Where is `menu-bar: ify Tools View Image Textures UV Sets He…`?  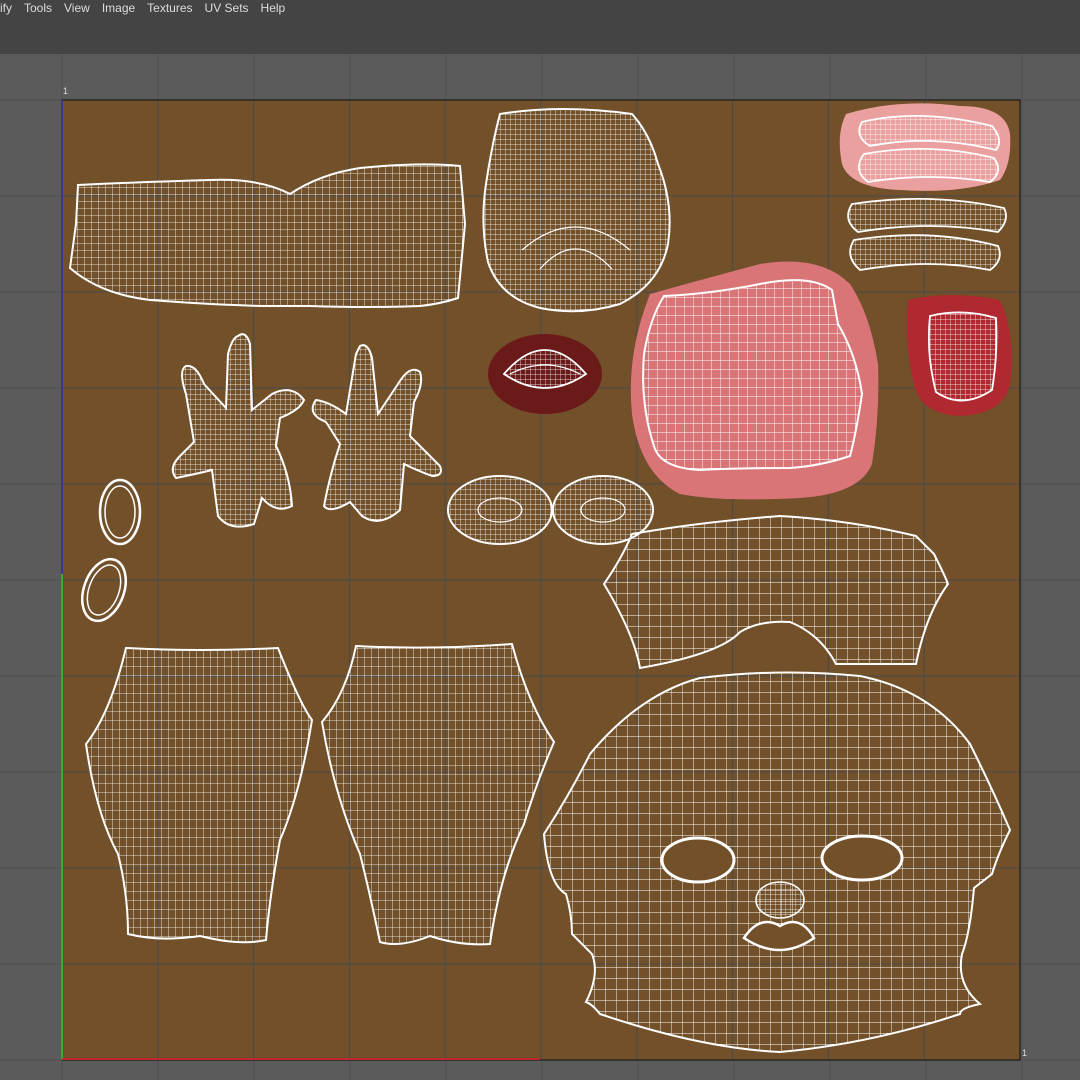 menu-bar: ify Tools View Image Textures UV Sets He… is located at coordinates (540, 8).